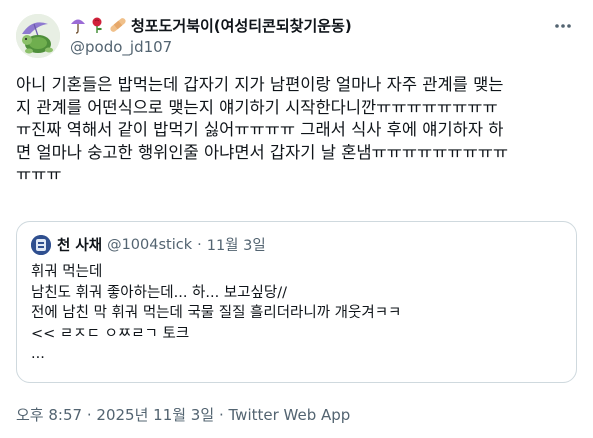  I want to click on tweet-text-line: 지 관계를 어떤식으로 맺는지 얘기하기 시작한다니깐ㅠㅠㅠㅠㅠㅠㅠㅠ, so click(257, 107).